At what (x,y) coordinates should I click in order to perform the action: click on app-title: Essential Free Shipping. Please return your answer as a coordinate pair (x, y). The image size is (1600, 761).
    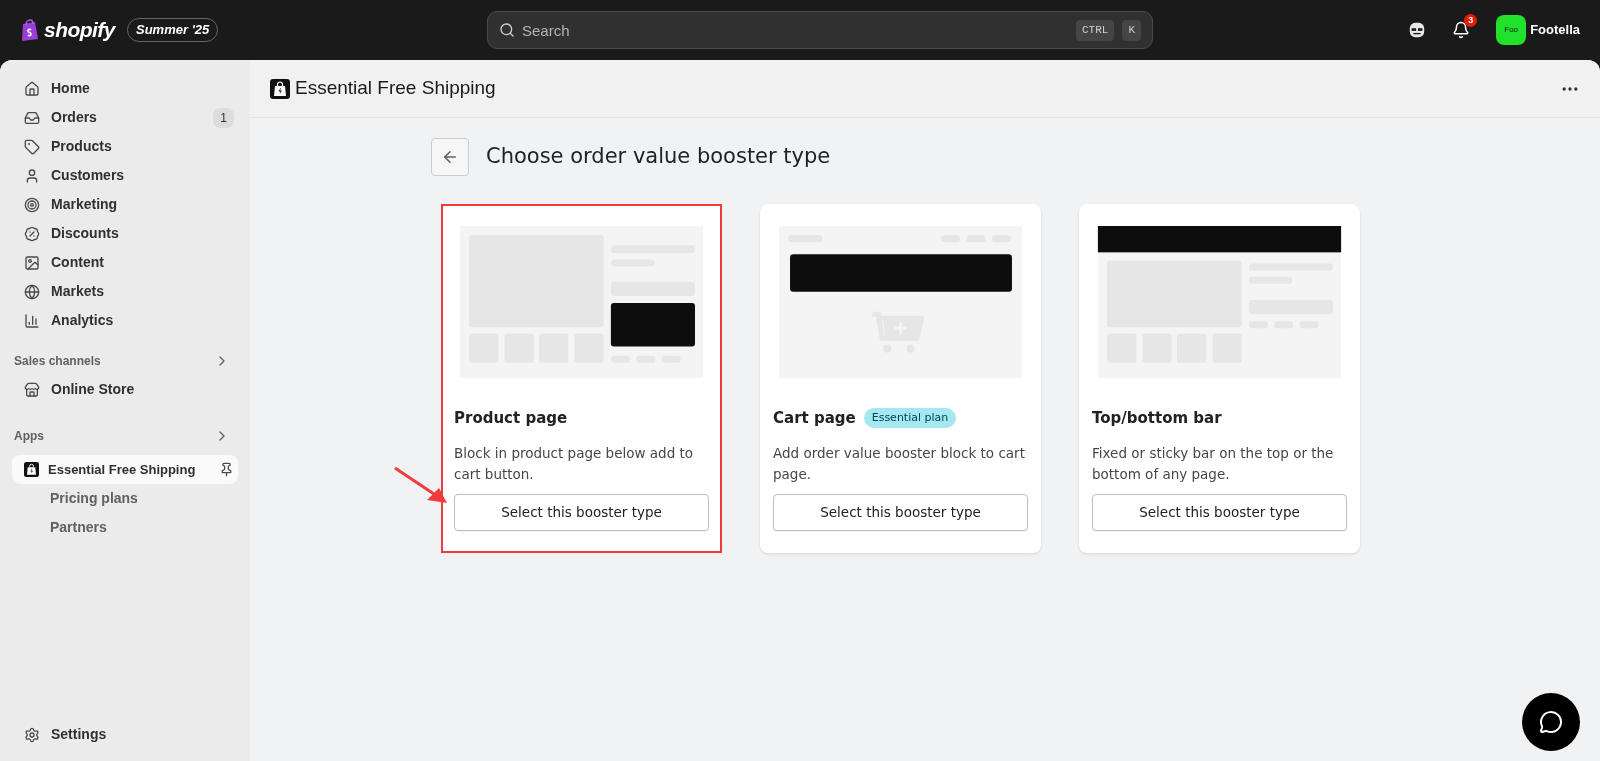
    Looking at the image, I should click on (395, 88).